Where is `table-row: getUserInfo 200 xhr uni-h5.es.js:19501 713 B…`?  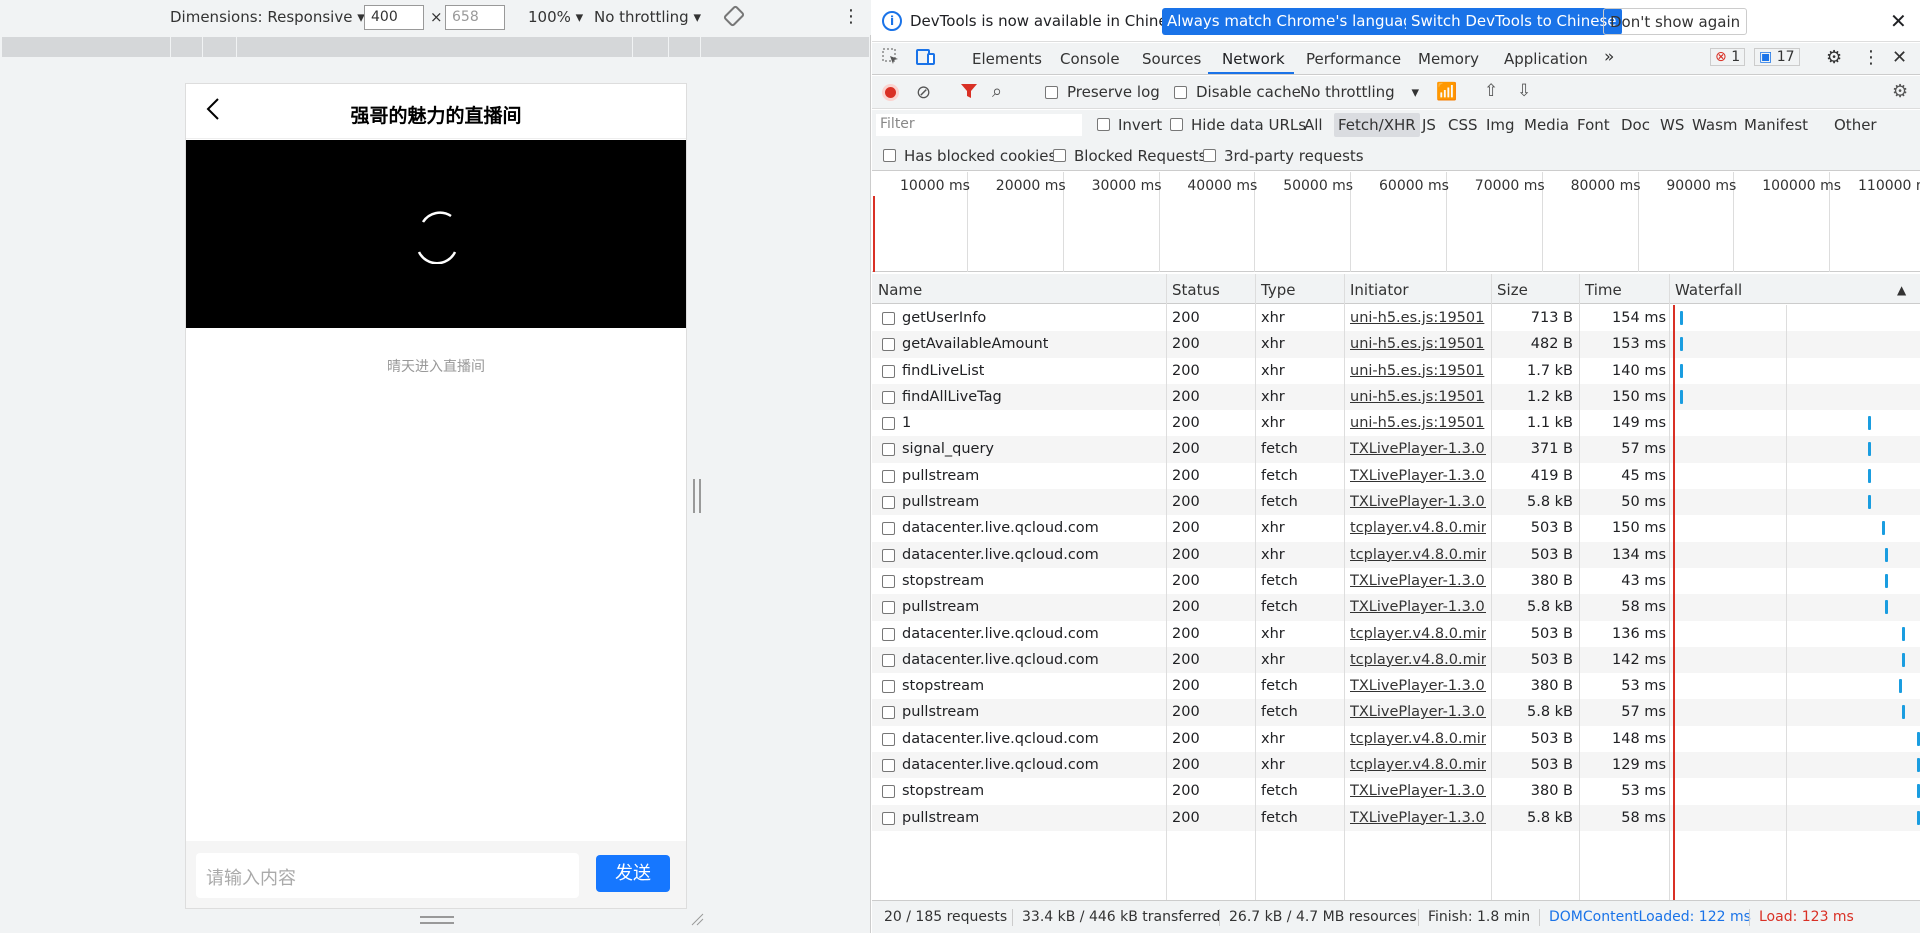
table-row: getUserInfo 200 xhr uni-h5.es.js:19501 713 B… is located at coordinates (1396, 318).